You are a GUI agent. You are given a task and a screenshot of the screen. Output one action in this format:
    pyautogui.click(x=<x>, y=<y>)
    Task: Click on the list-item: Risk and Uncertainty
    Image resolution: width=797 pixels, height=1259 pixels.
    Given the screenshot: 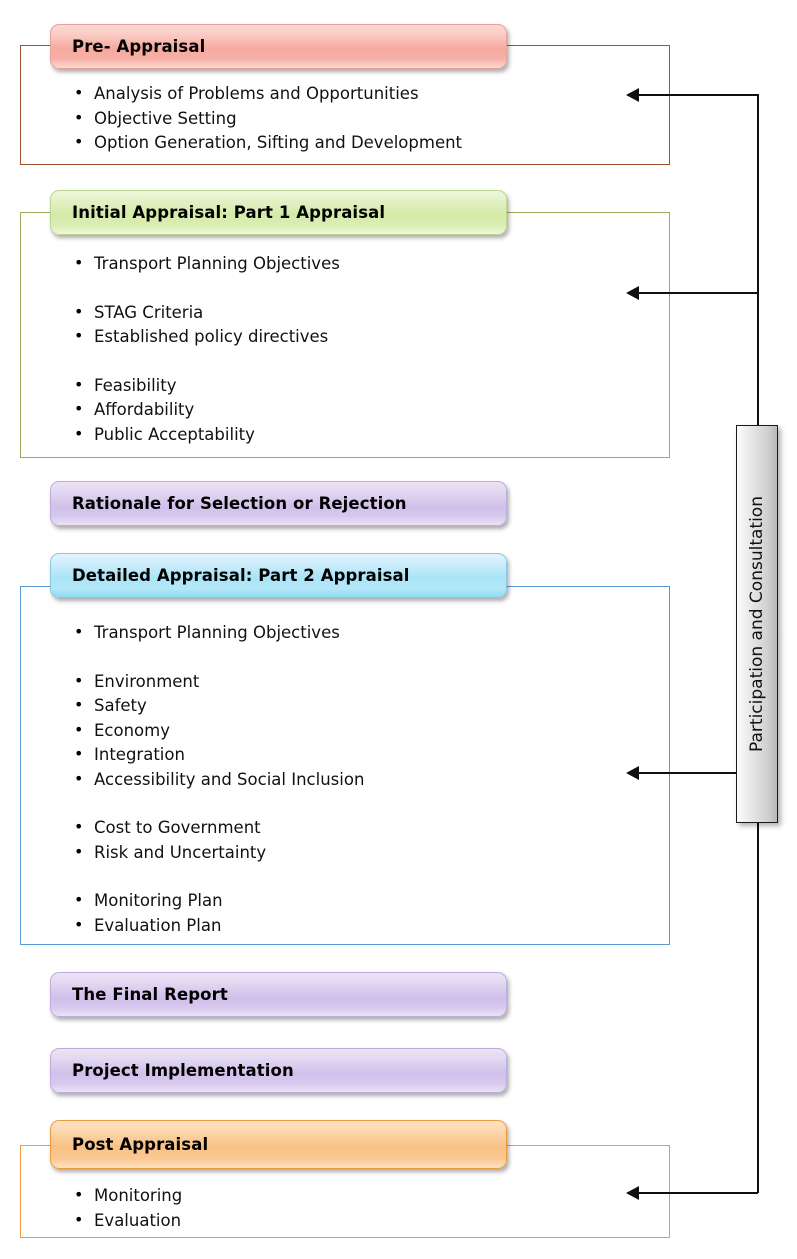 What is the action you would take?
    pyautogui.click(x=362, y=853)
    